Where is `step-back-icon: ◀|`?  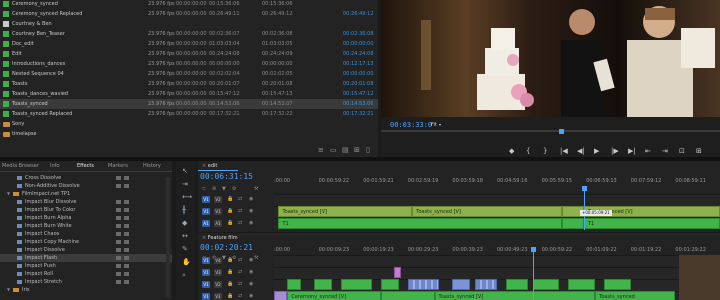
step-back-icon: ◀| is located at coordinates (581, 151).